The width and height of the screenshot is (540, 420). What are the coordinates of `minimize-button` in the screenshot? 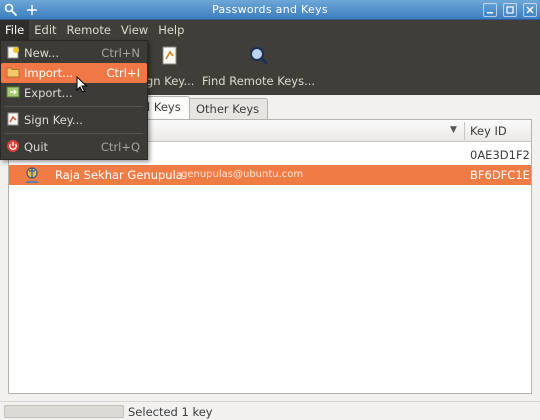 It's located at (490, 10).